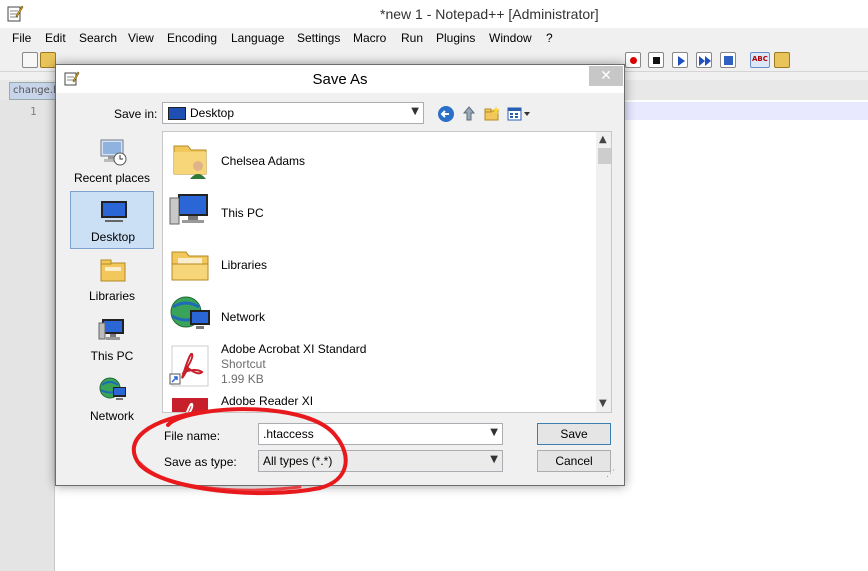 The width and height of the screenshot is (868, 571). What do you see at coordinates (760, 60) in the screenshot?
I see `spell-check-icon: ABC` at bounding box center [760, 60].